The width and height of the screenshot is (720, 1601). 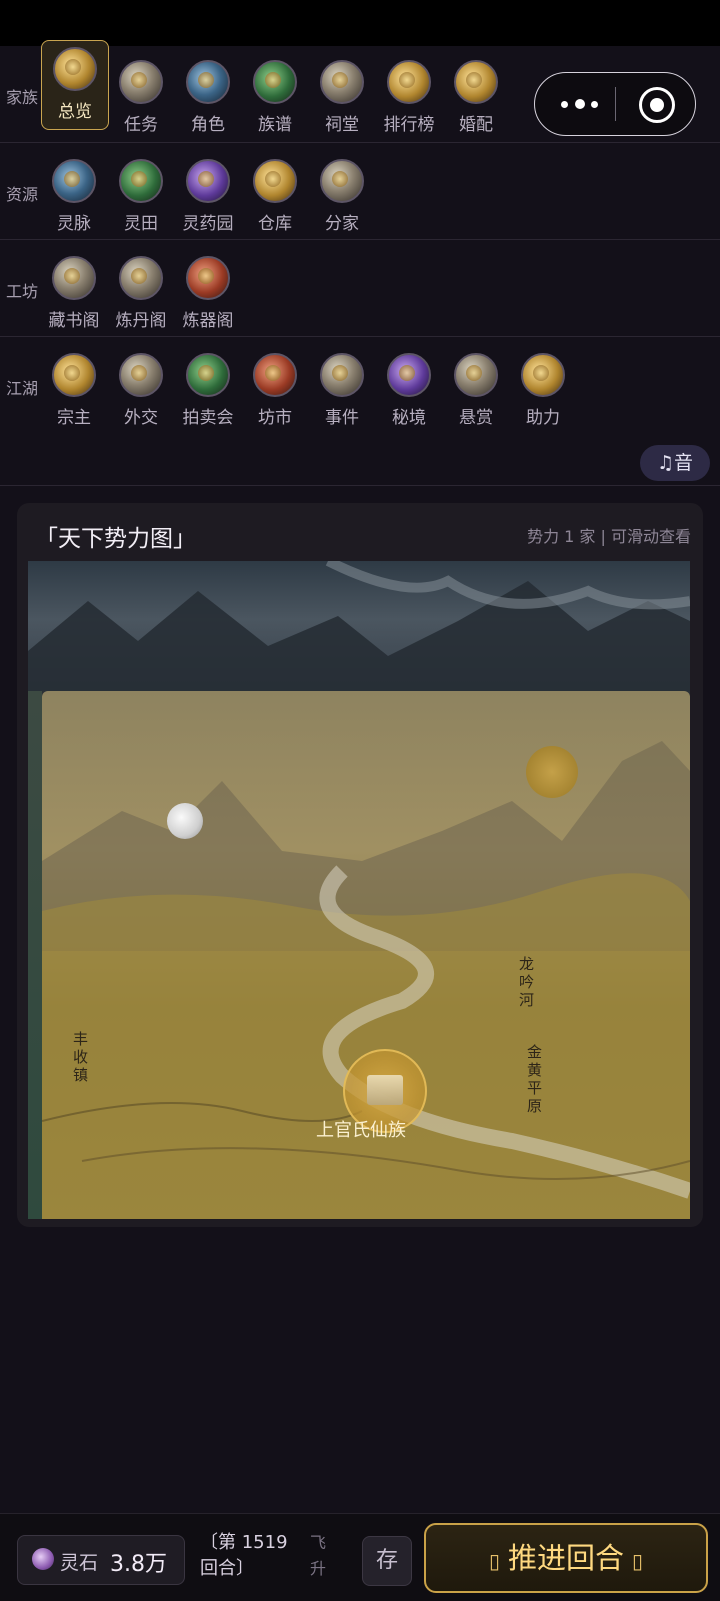 I want to click on mountains-illustration, so click(x=359, y=626).